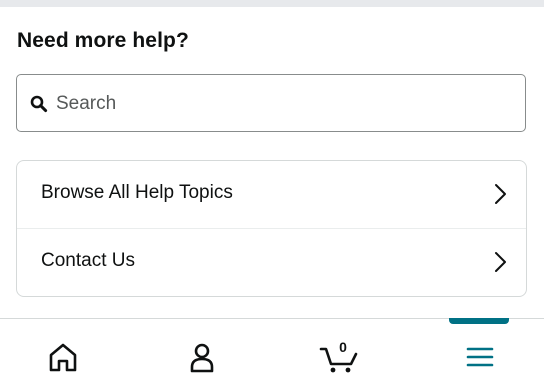 Image resolution: width=544 pixels, height=392 pixels. Describe the element at coordinates (103, 40) in the screenshot. I see `page-title: Need more help?` at that location.